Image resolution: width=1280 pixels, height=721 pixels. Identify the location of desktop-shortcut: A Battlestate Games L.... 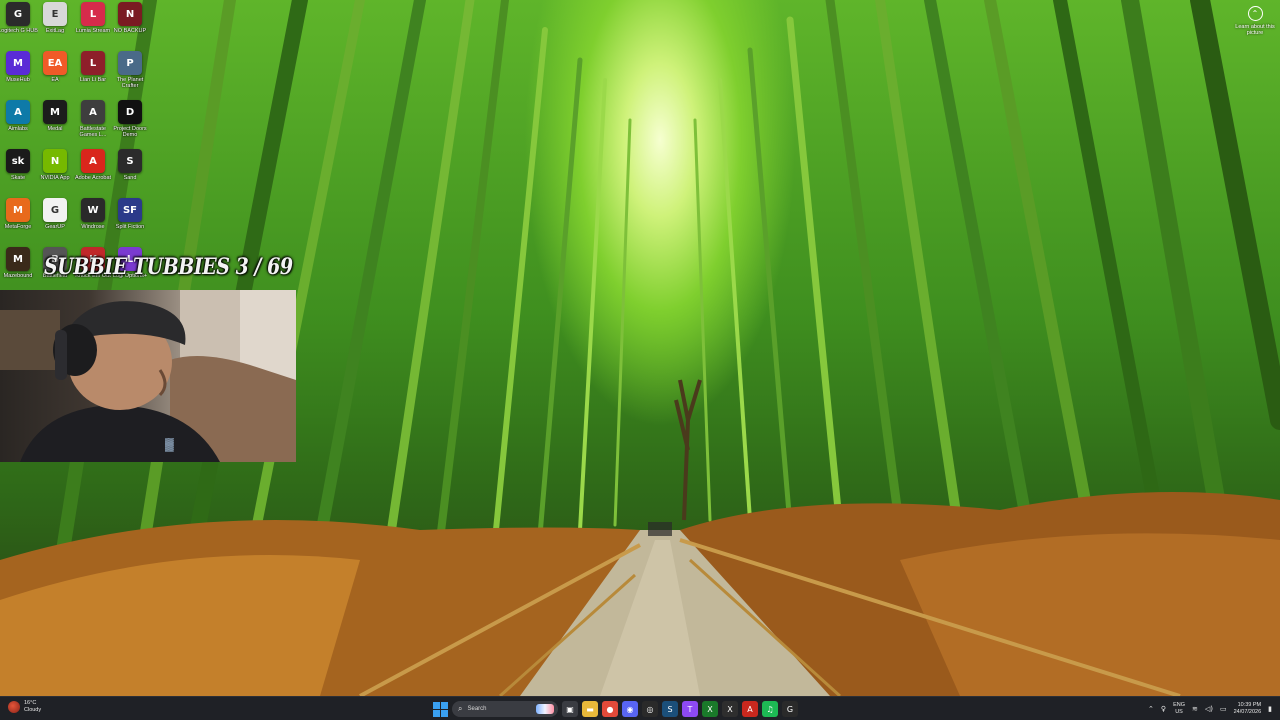
(93, 124).